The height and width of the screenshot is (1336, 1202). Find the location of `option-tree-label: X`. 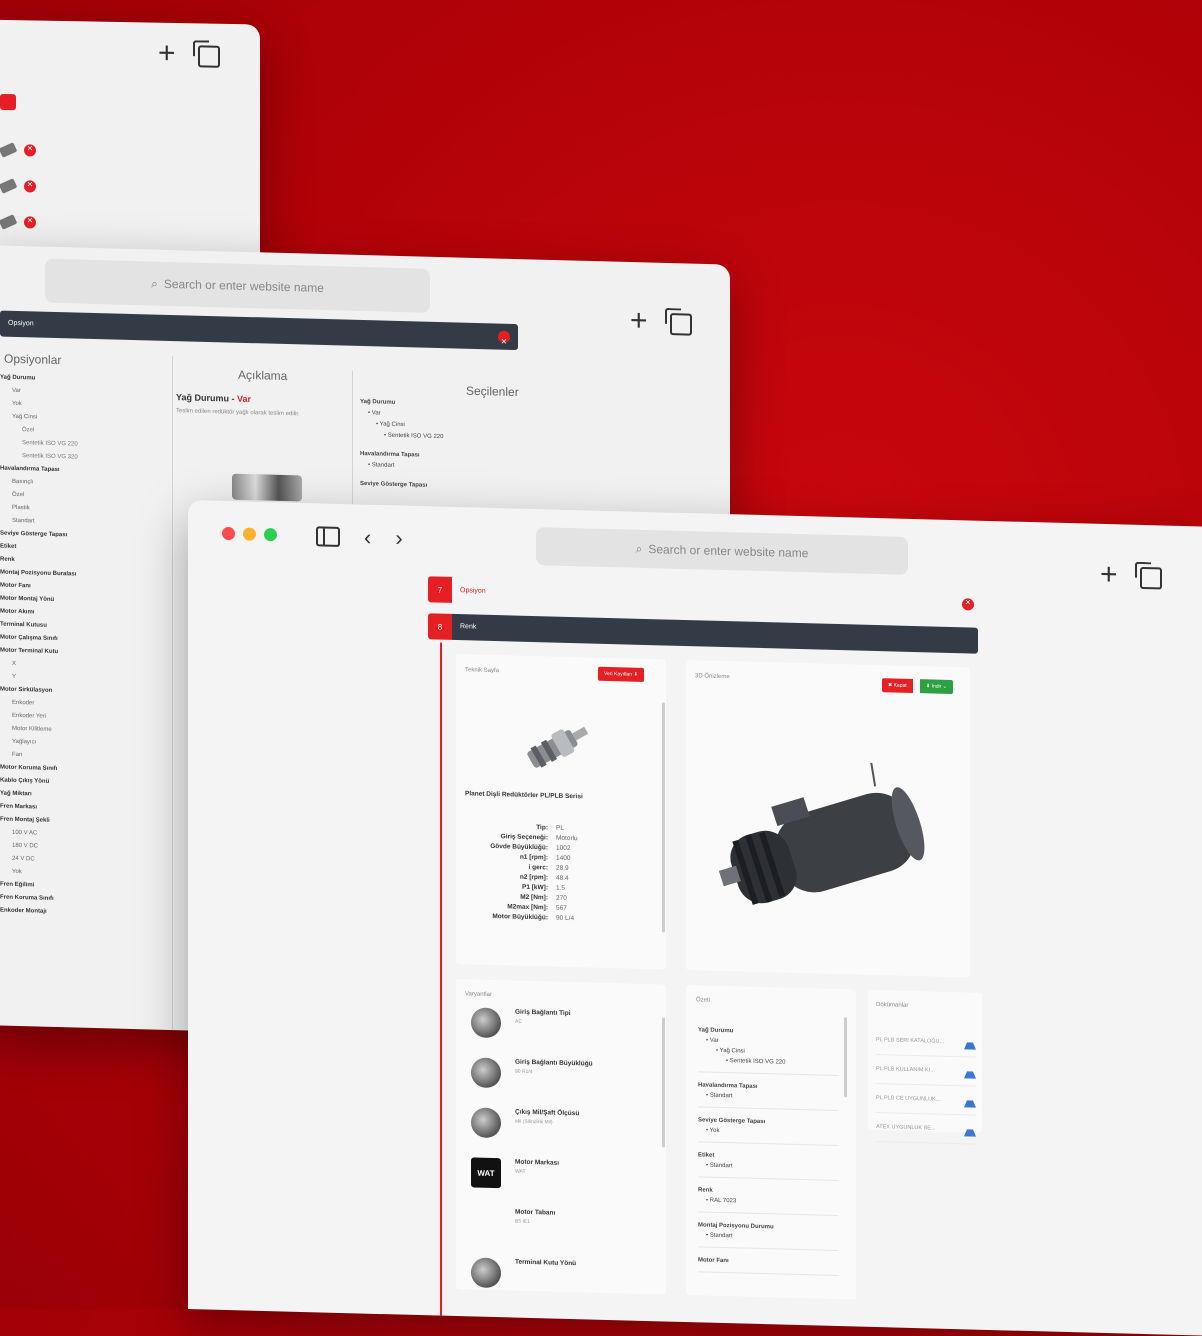

option-tree-label: X is located at coordinates (14, 663).